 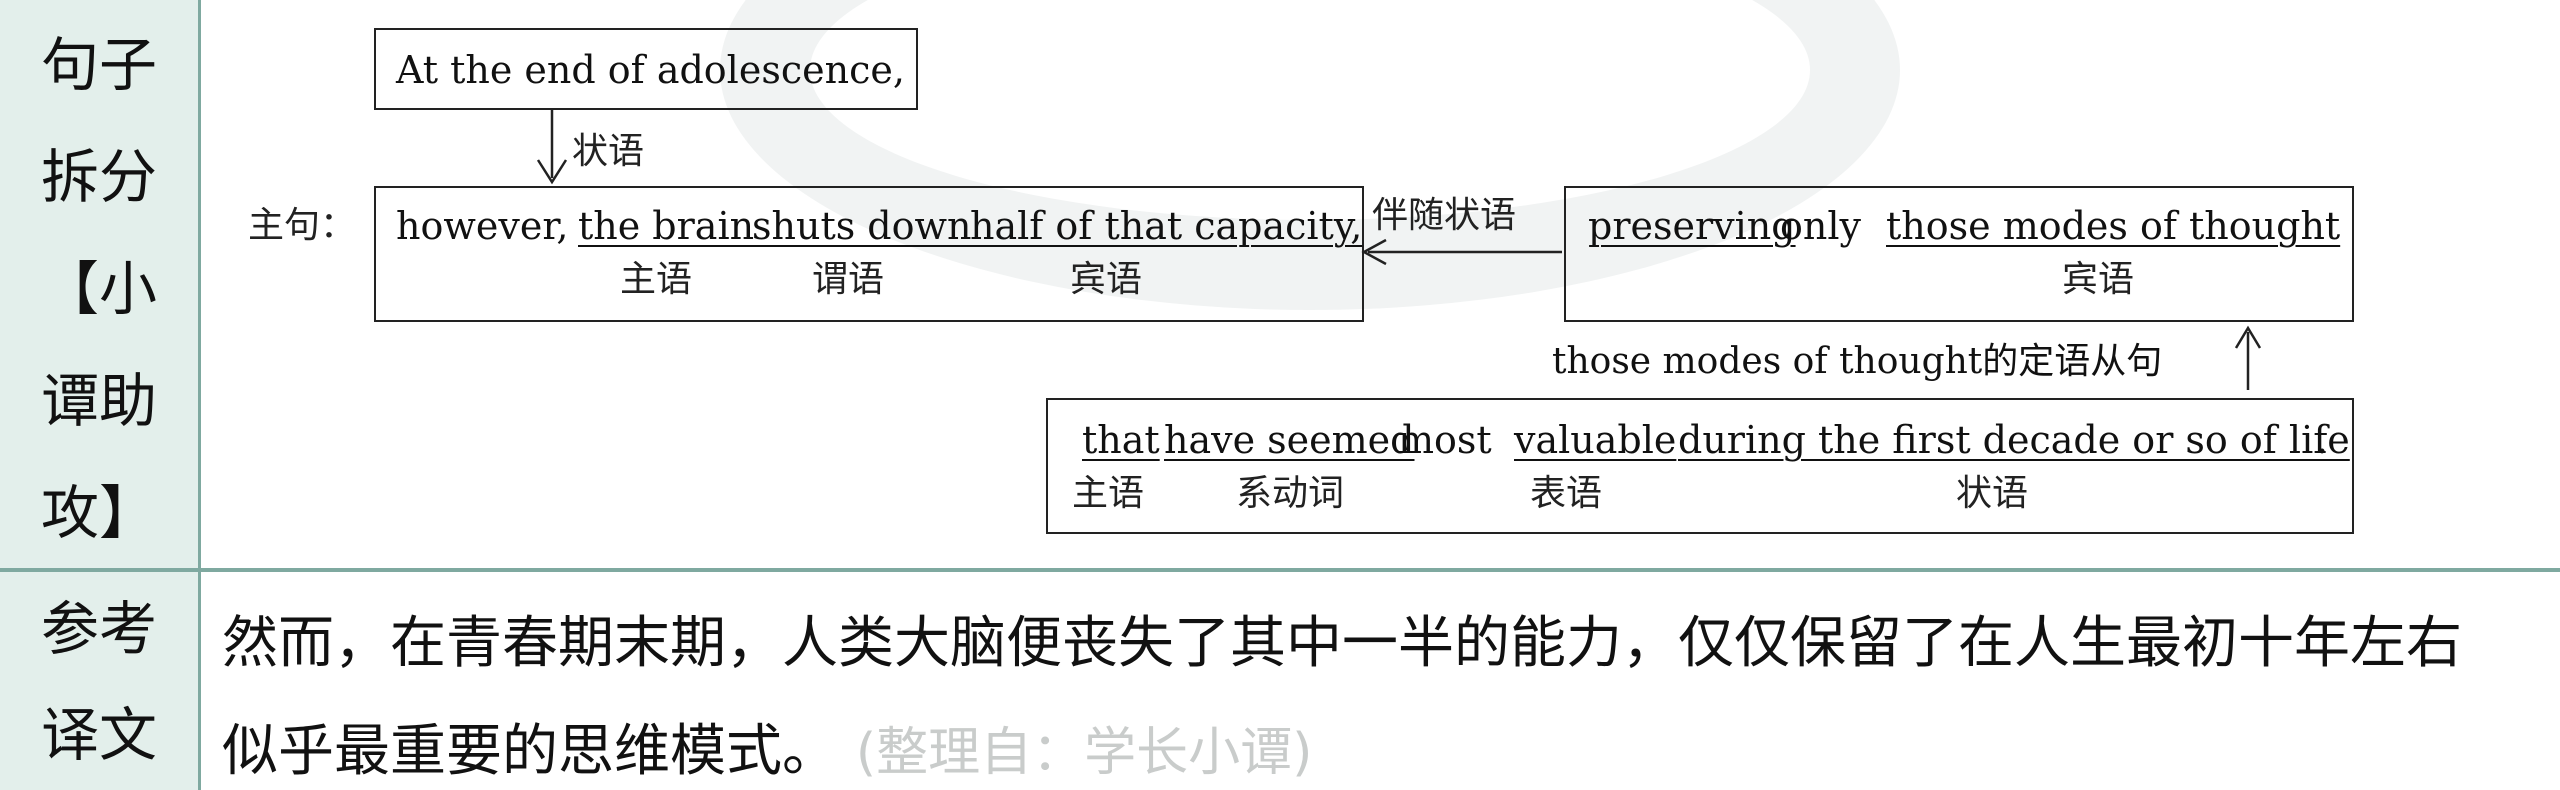 What do you see at coordinates (98, 401) in the screenshot?
I see `row1-header-line4: 谭助` at bounding box center [98, 401].